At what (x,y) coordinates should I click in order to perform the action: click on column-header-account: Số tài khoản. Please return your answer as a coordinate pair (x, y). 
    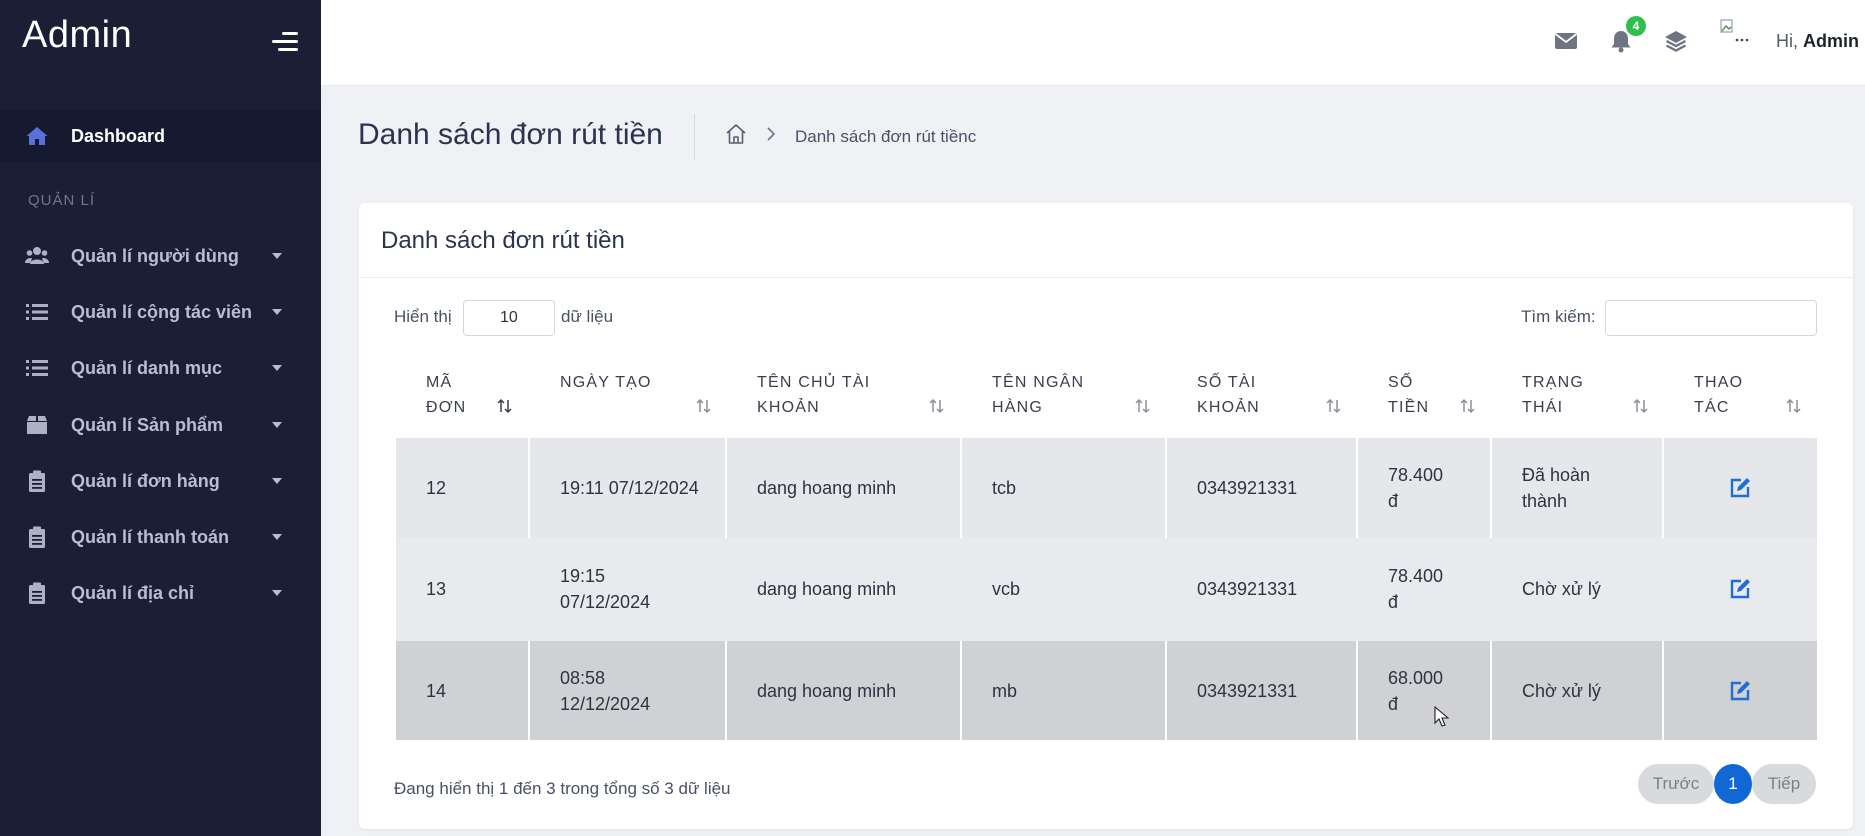
    Looking at the image, I should click on (1261, 402).